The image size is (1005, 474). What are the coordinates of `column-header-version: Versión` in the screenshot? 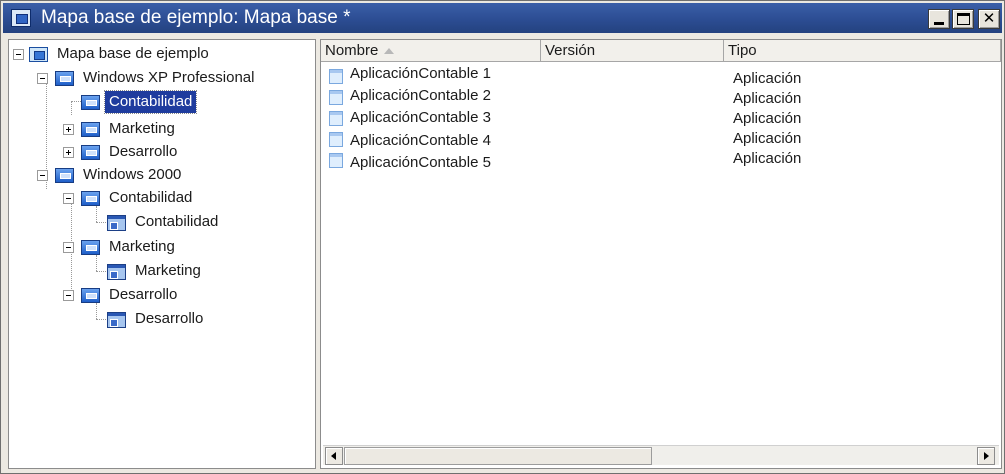 It's located at (632, 51).